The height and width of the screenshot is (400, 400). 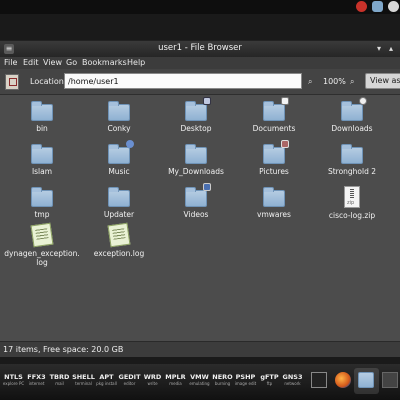 I want to click on launcher-sub: network, so click(x=292, y=383).